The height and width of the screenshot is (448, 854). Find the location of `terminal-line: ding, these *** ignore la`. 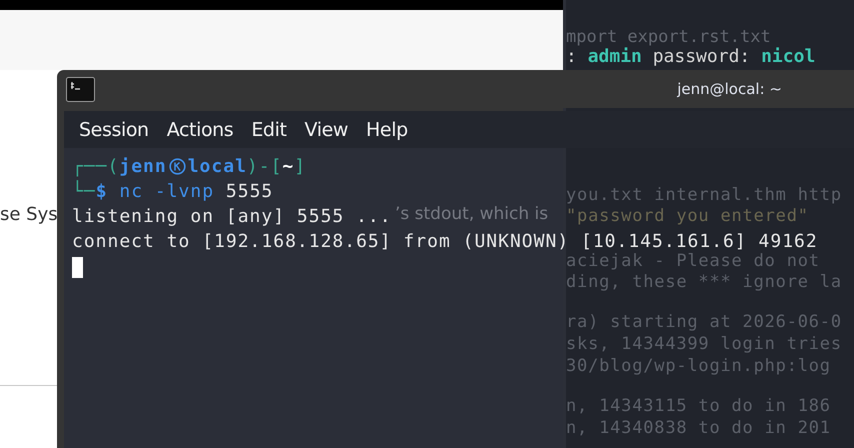

terminal-line: ding, these *** ignore la is located at coordinates (704, 282).